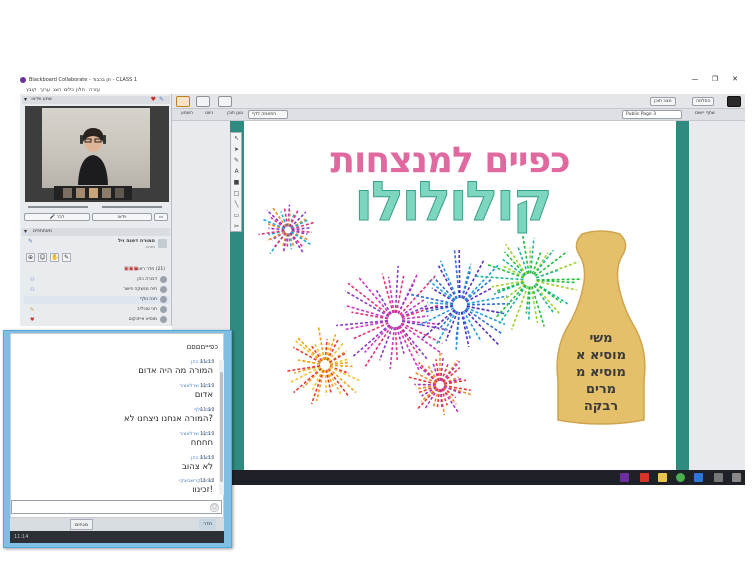 This screenshot has height=567, width=756. I want to click on winner-name: משי, so click(601, 338).